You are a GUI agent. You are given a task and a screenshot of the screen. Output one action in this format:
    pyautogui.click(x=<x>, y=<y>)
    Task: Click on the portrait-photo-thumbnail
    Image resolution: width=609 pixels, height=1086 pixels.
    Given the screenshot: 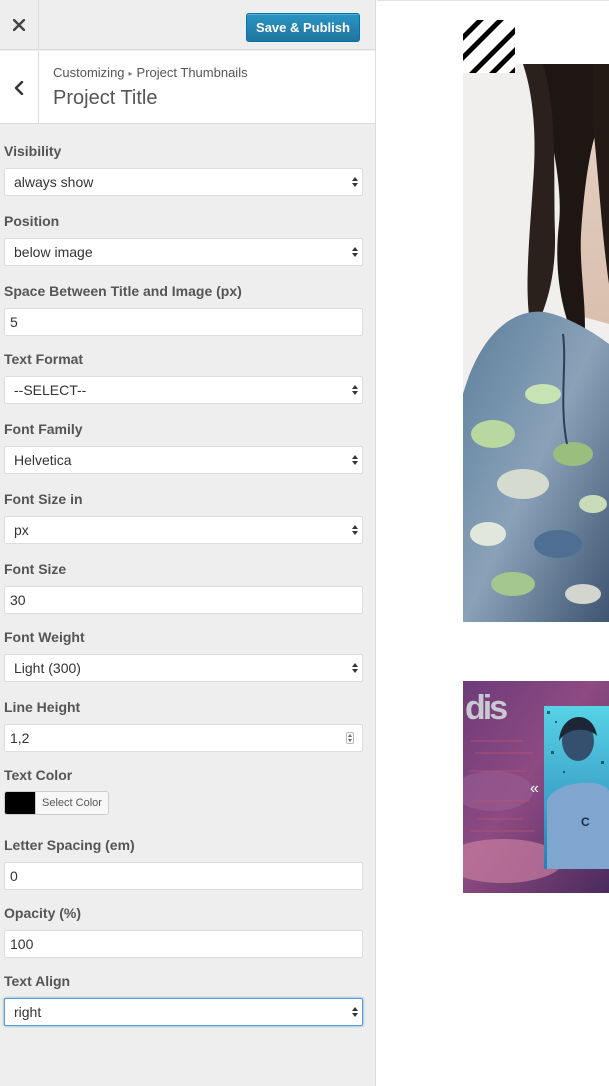 What is the action you would take?
    pyautogui.click(x=536, y=343)
    